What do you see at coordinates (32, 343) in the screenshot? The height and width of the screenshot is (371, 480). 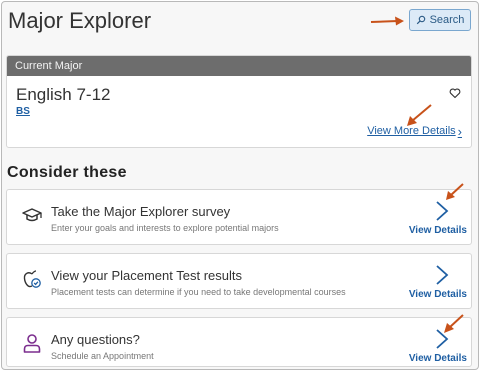 I see `person-icon` at bounding box center [32, 343].